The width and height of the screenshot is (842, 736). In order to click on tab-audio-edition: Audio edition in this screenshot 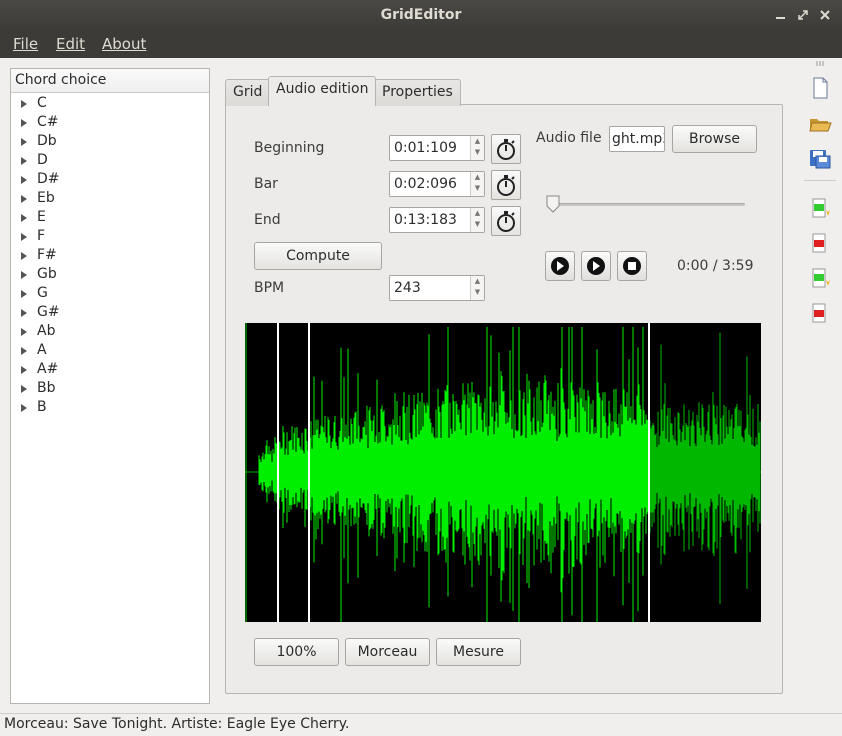, I will do `click(322, 91)`.